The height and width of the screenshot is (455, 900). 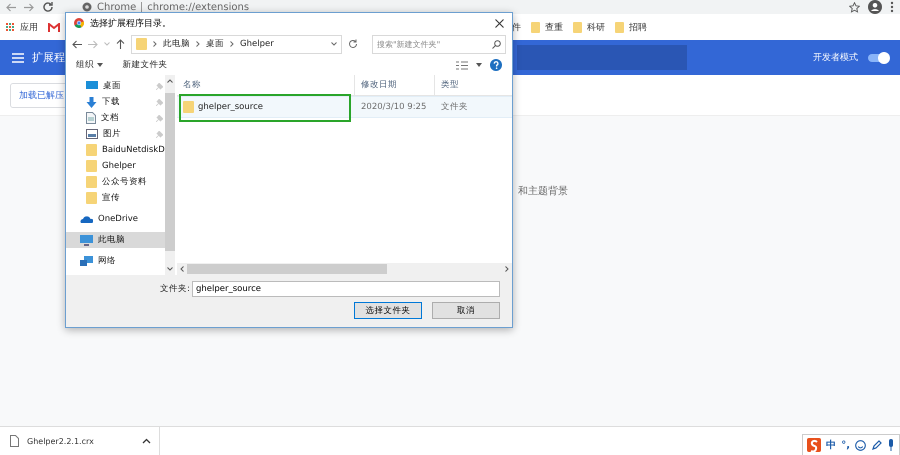 What do you see at coordinates (22, 27) in the screenshot?
I see `apps-bookmark: 应用` at bounding box center [22, 27].